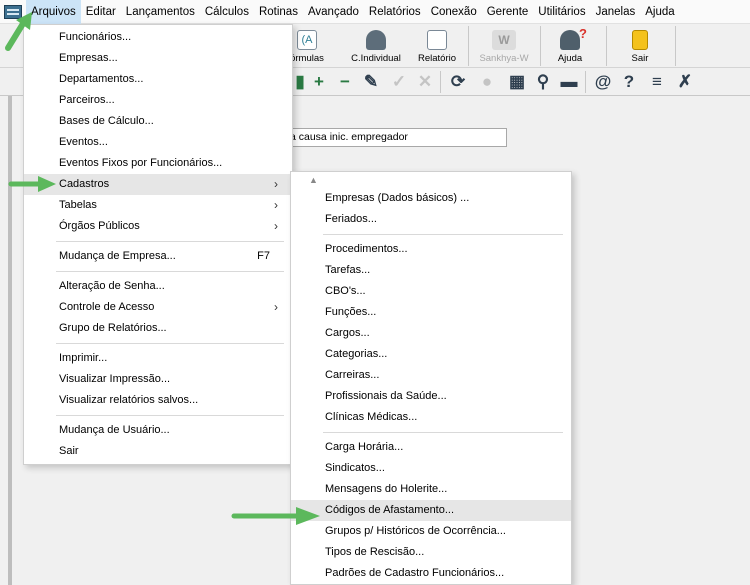  Describe the element at coordinates (99, 226) in the screenshot. I see `menu-item-label: Órgãos Públicos` at that location.